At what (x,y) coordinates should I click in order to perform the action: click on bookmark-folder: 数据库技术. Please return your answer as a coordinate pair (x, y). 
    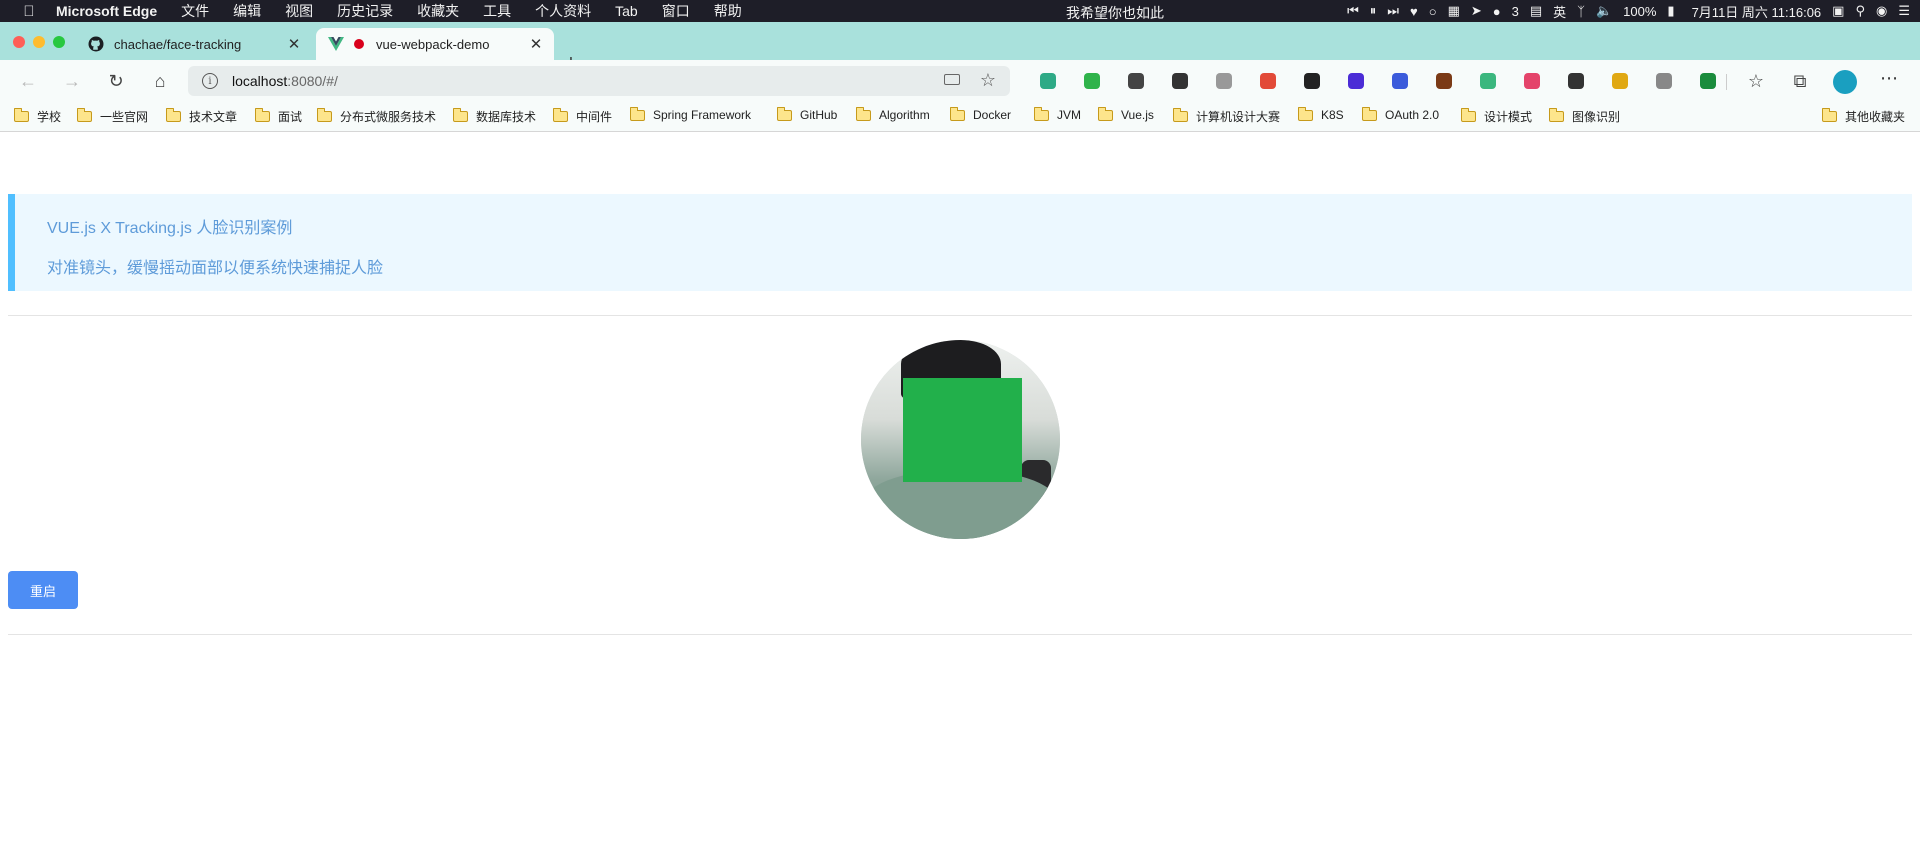
    Looking at the image, I should click on (494, 116).